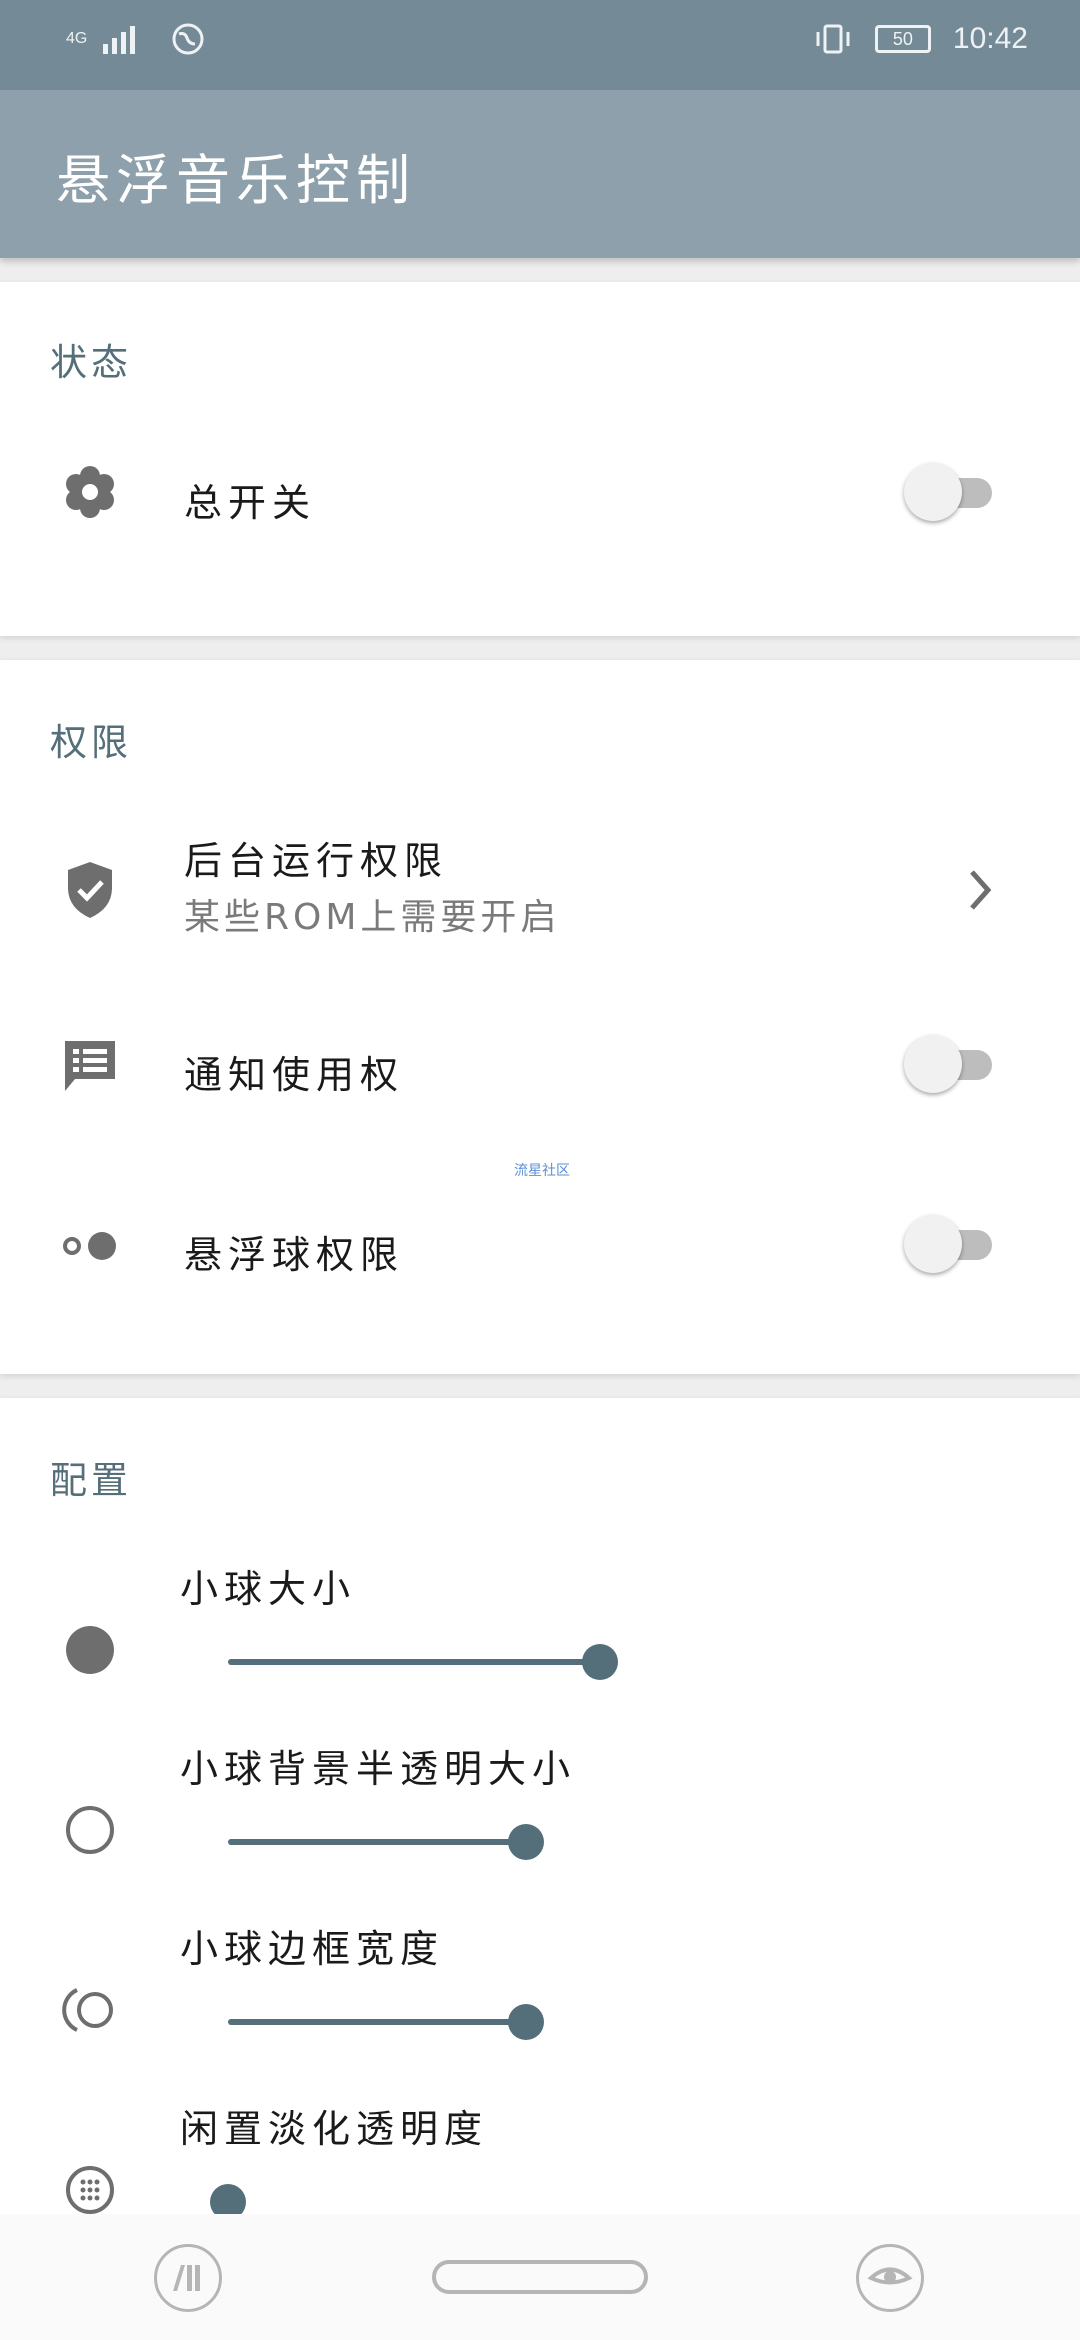 Image resolution: width=1080 pixels, height=2340 pixels. What do you see at coordinates (540, 890) in the screenshot?
I see `background-permission-row: 后台运行权限 某些ROM上需要开启` at bounding box center [540, 890].